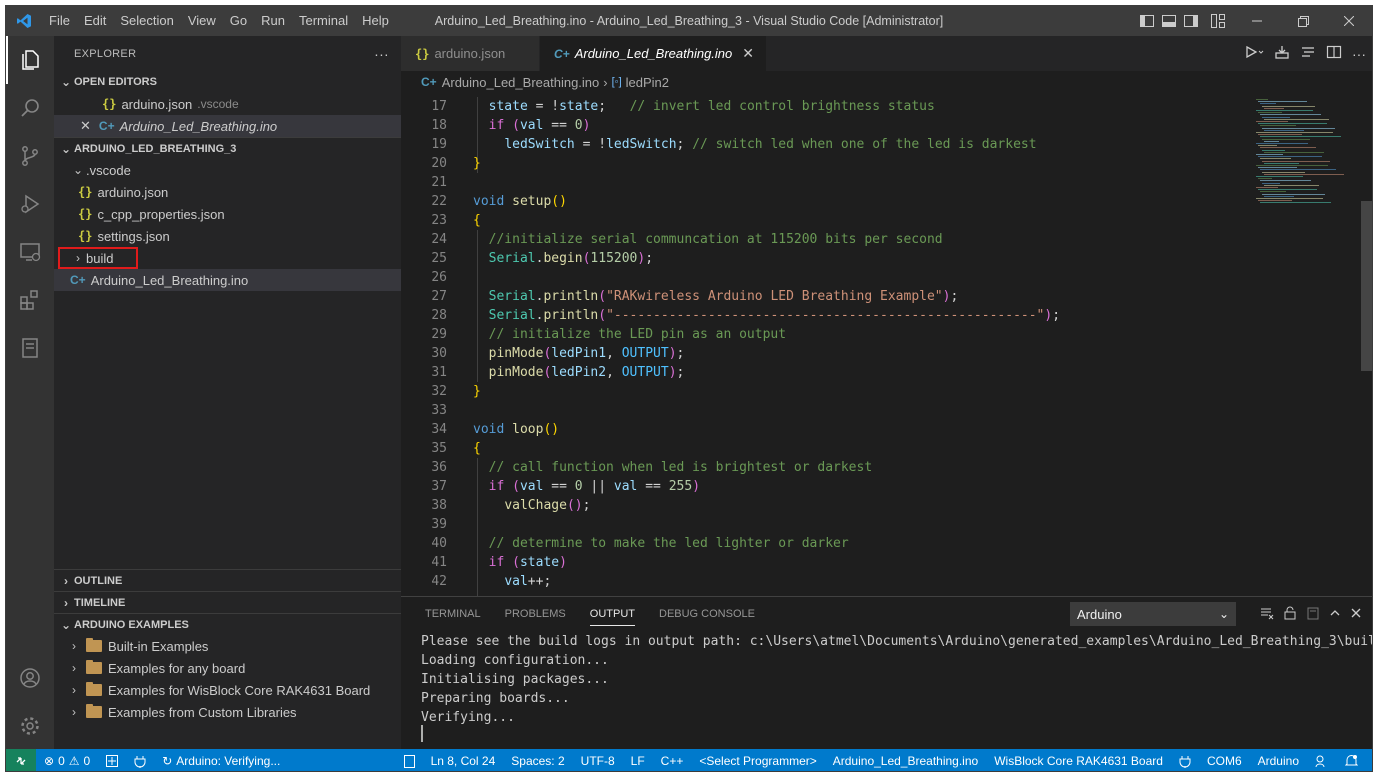 Image resolution: width=1380 pixels, height=782 pixels. What do you see at coordinates (826, 258) in the screenshot?
I see `code-line: 25 Serial.begin(115200);` at bounding box center [826, 258].